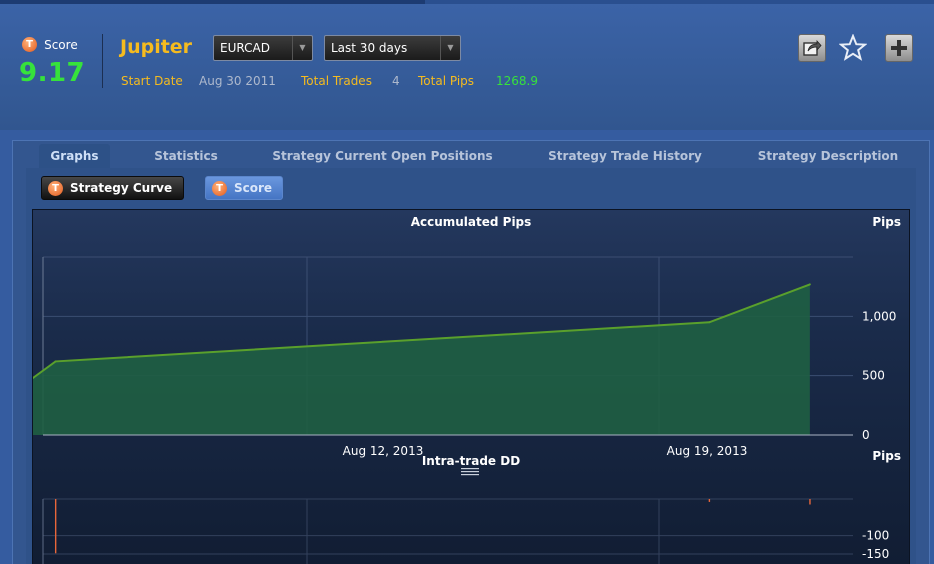 This screenshot has height=564, width=934. What do you see at coordinates (875, 536) in the screenshot?
I see `y-tick-label: -100` at bounding box center [875, 536].